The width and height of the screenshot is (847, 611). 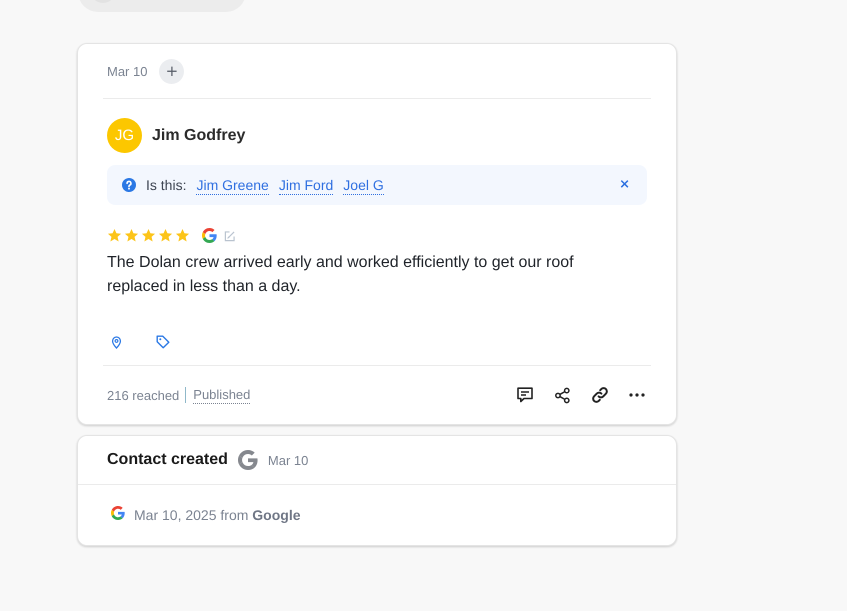 I want to click on location-pin-icon, so click(x=116, y=342).